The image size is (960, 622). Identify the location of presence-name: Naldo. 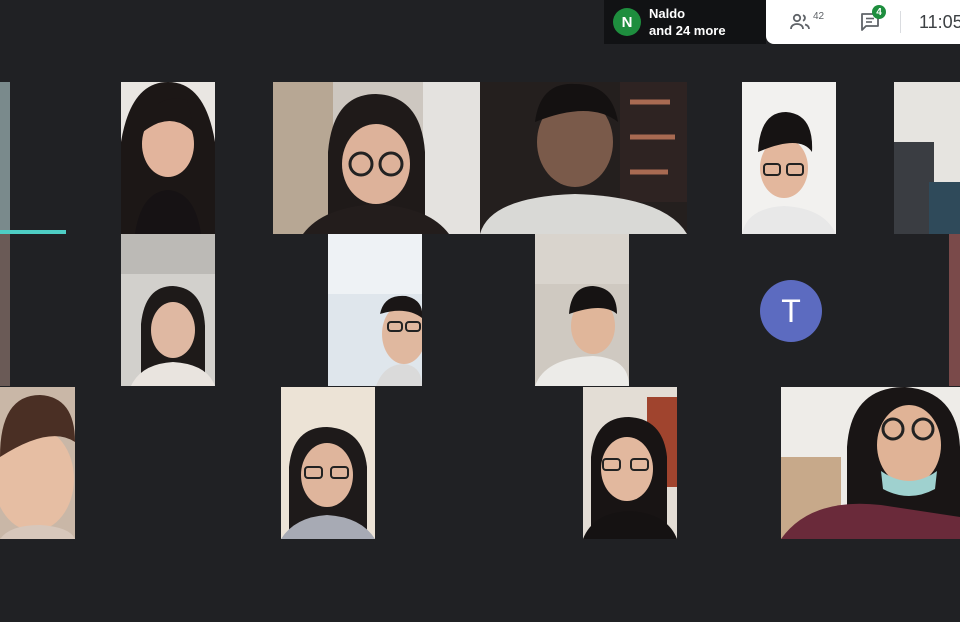
(667, 13).